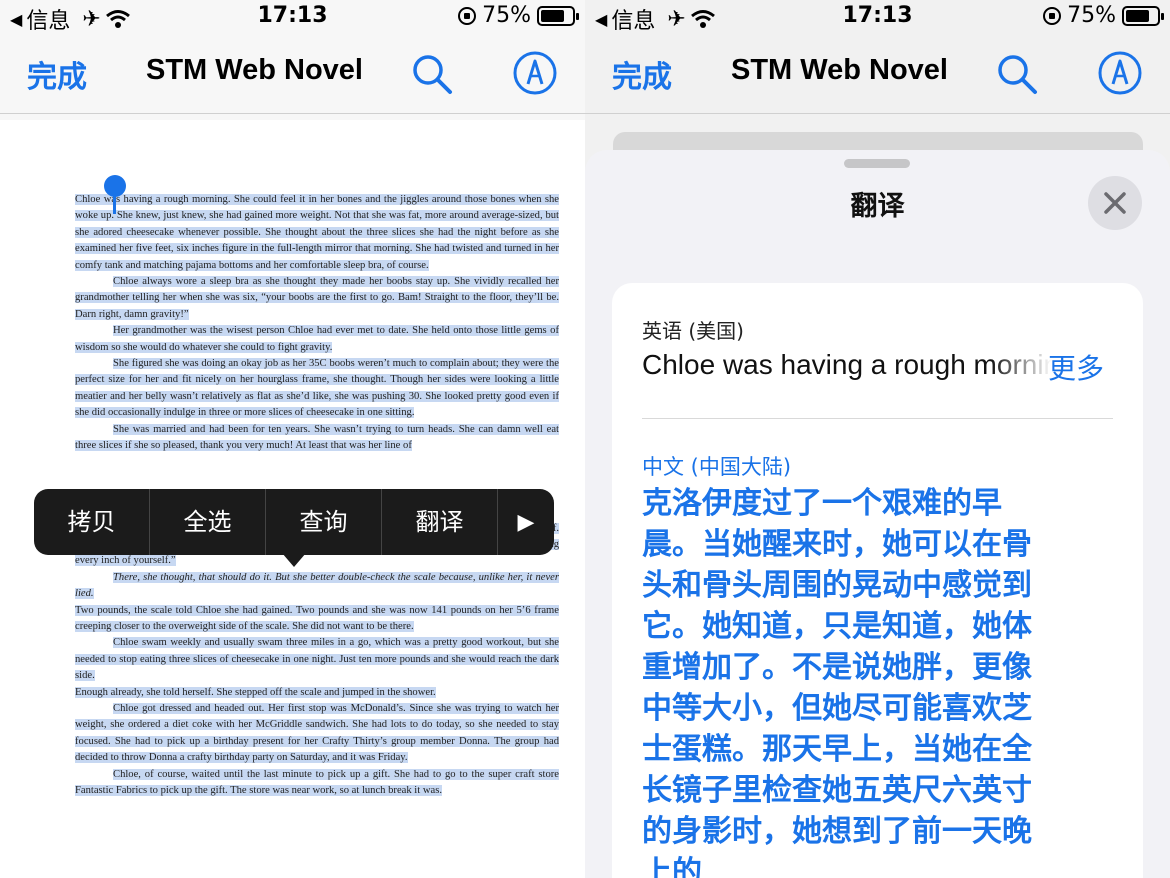 Image resolution: width=1170 pixels, height=878 pixels. I want to click on copy-menu-item: 拷贝, so click(92, 522).